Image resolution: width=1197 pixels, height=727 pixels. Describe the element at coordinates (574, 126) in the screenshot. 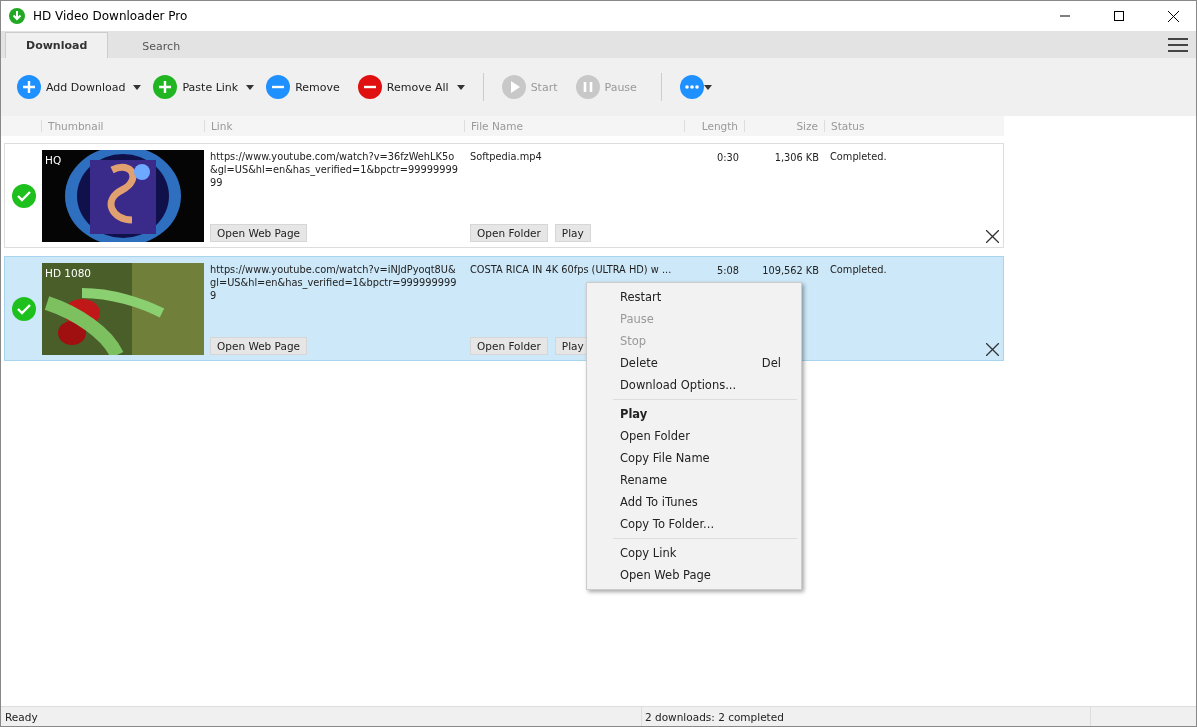

I see `column-header: File Name` at that location.